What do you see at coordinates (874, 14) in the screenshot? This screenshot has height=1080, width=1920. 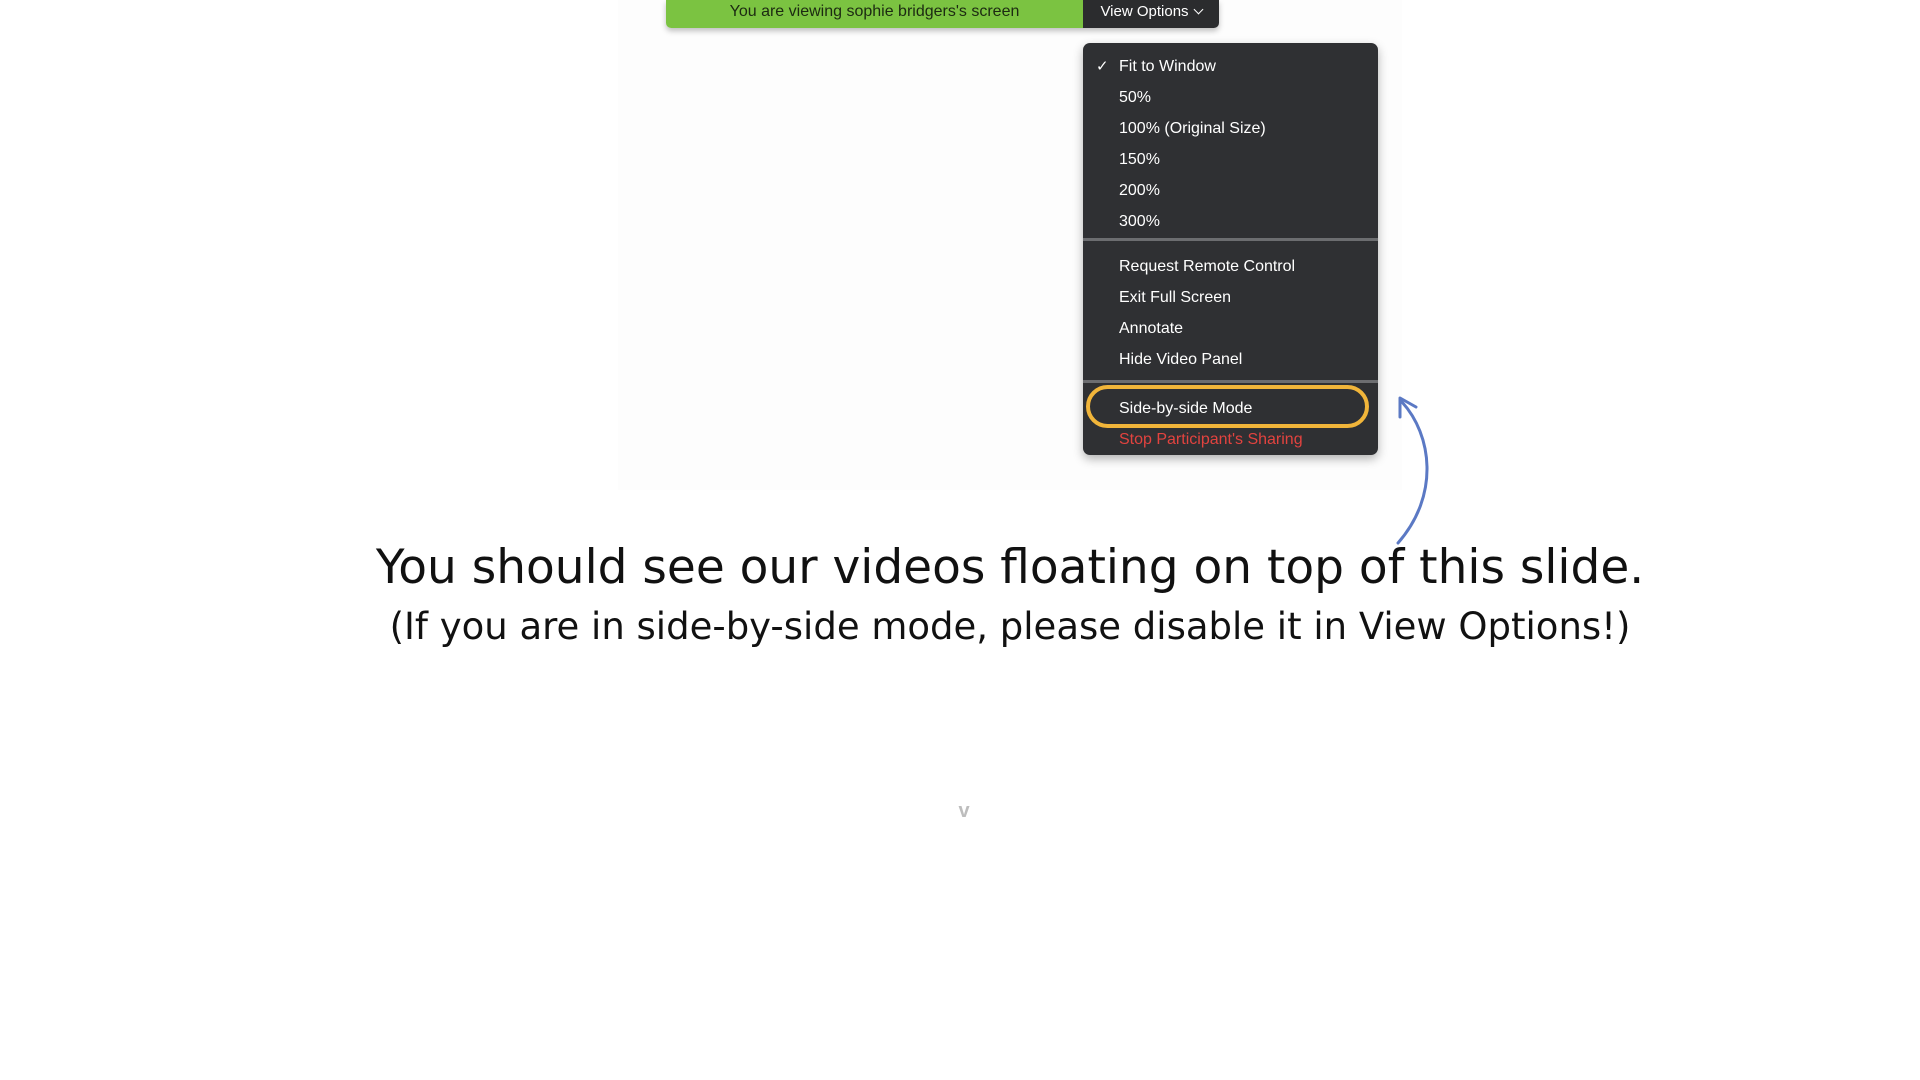 I see `share-status-banner: You are viewing sophie bridgers's screen` at bounding box center [874, 14].